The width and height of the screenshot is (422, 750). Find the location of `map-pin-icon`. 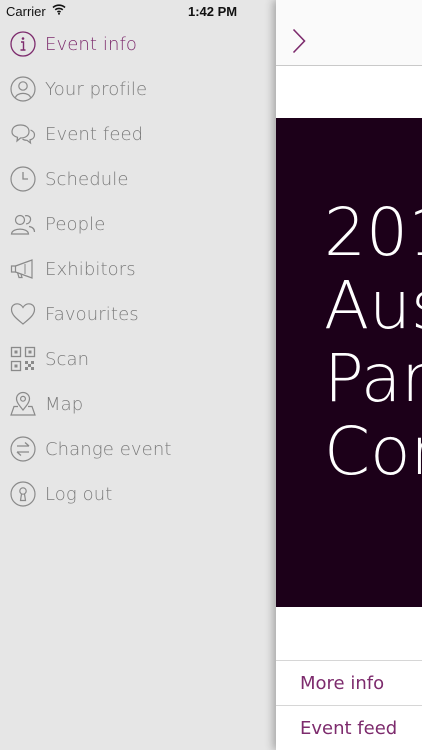

map-pin-icon is located at coordinates (23, 404).